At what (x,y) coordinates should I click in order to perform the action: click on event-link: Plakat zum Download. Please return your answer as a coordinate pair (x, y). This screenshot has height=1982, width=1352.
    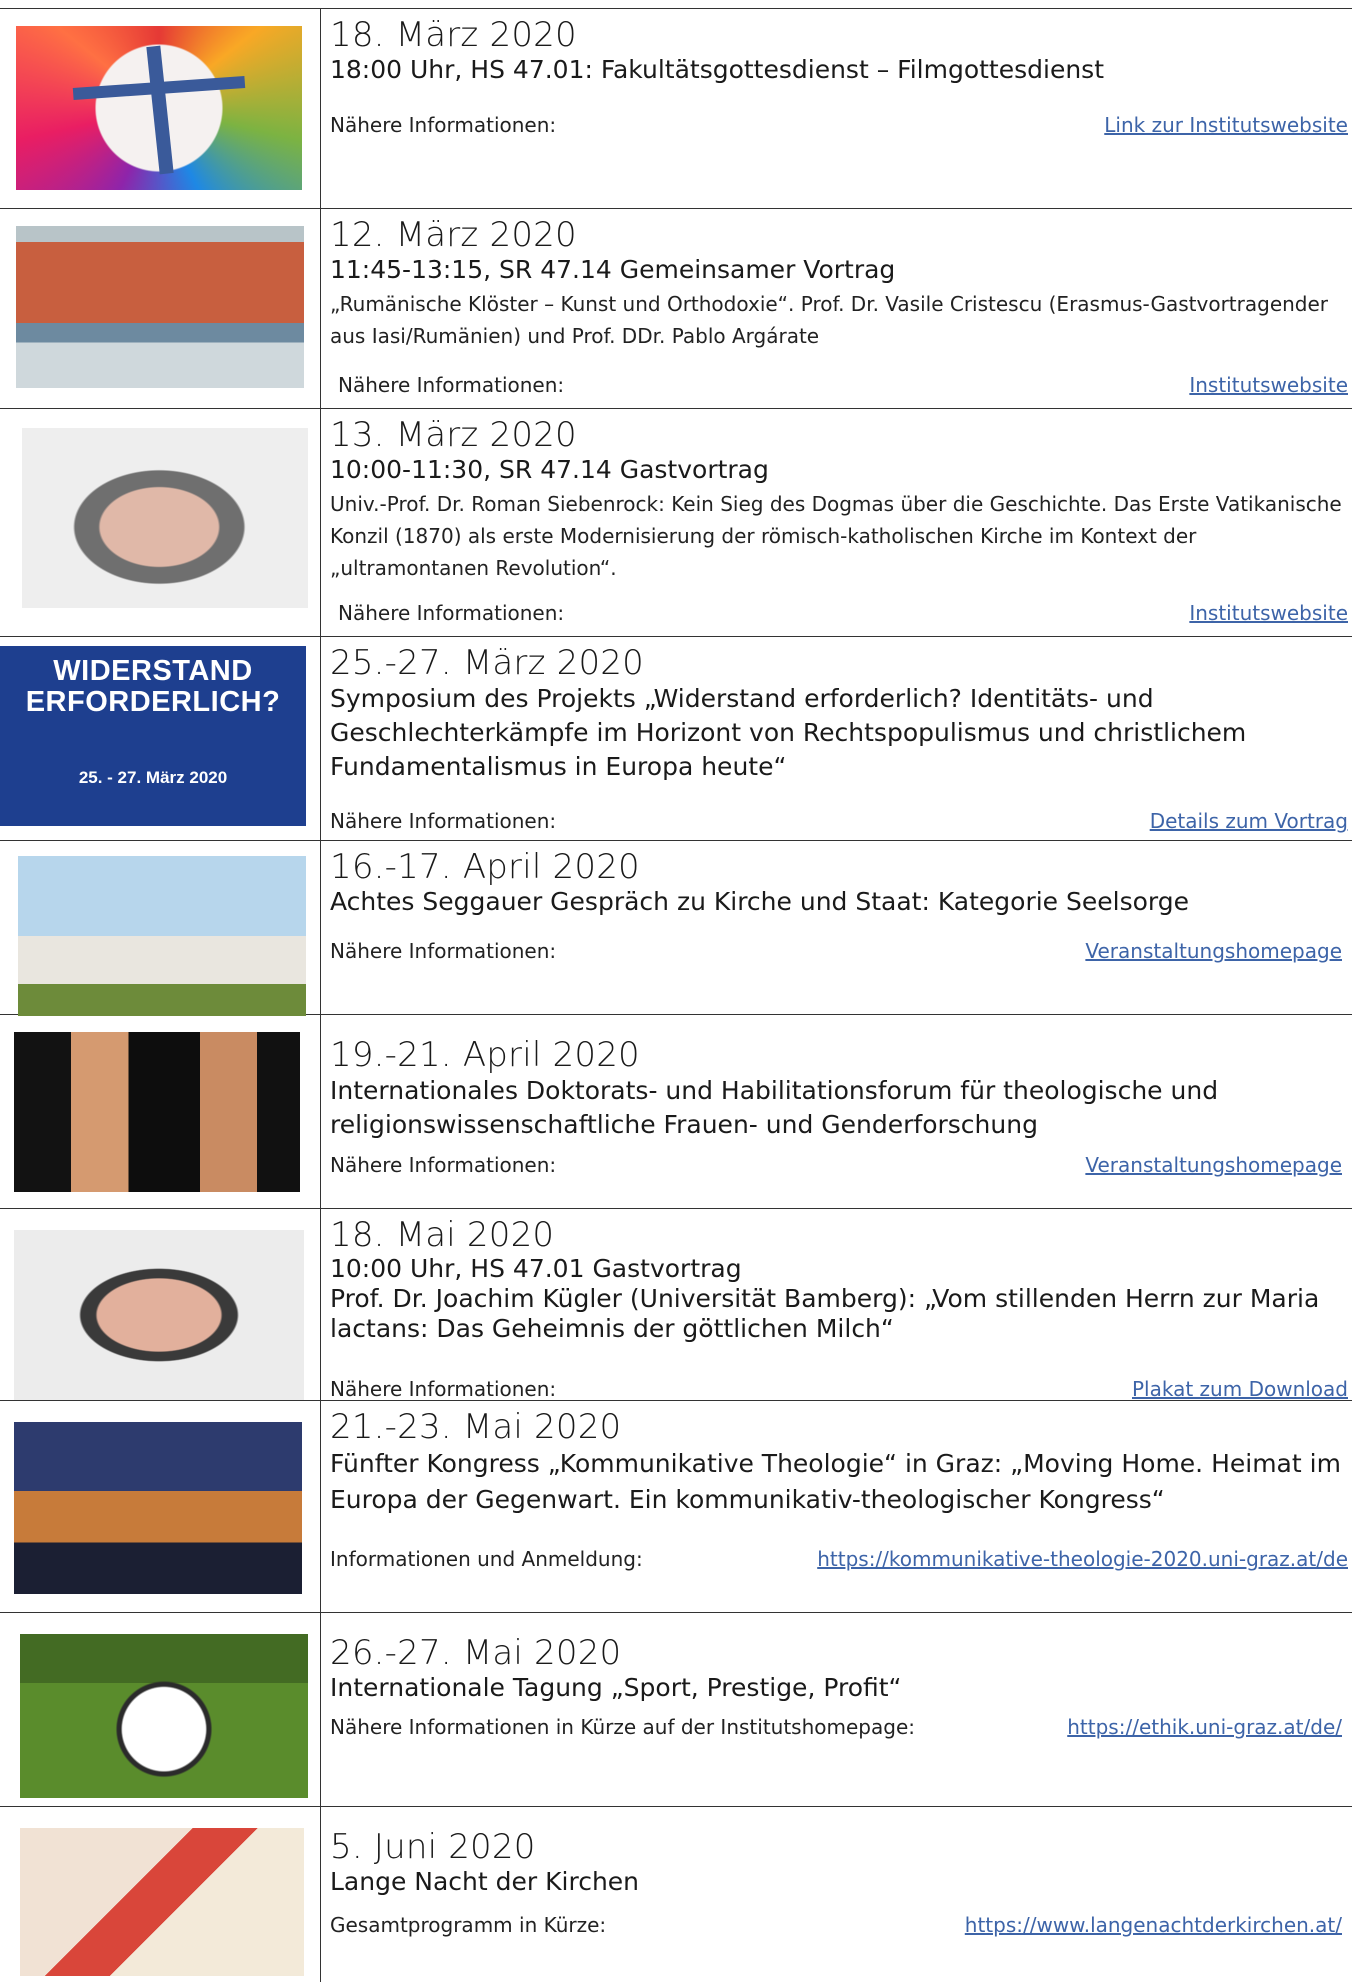
    Looking at the image, I should click on (1240, 1389).